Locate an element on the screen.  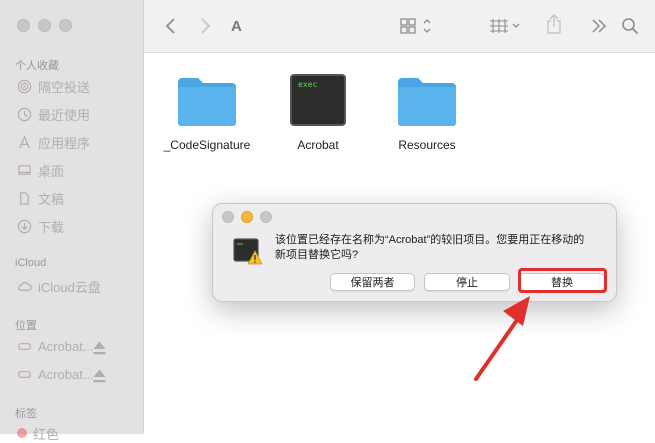
sidebar-item-icloud-drive: iCloud云盘 is located at coordinates (59, 286).